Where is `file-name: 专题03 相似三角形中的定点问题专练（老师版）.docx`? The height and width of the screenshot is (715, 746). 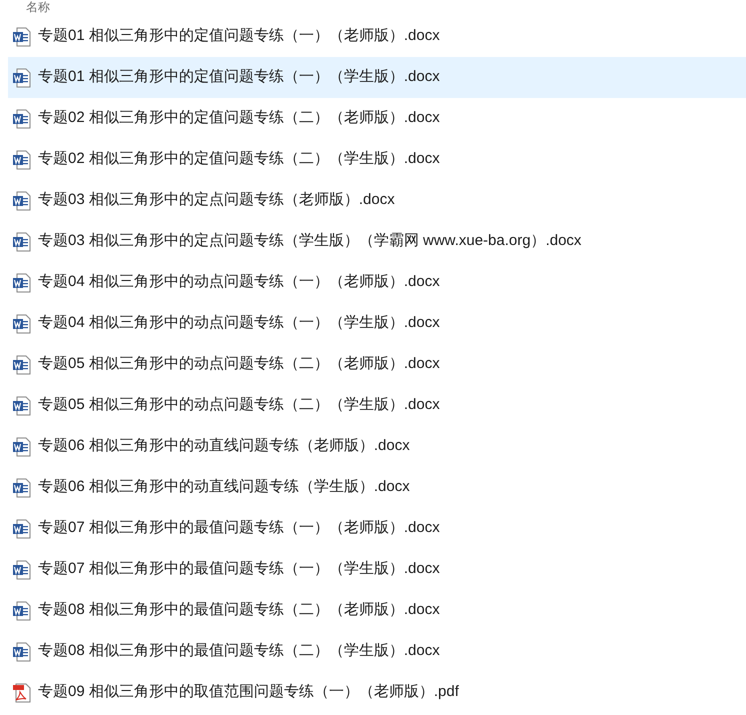
file-name: 专题03 相似三角形中的定点问题专练（老师版）.docx is located at coordinates (216, 200).